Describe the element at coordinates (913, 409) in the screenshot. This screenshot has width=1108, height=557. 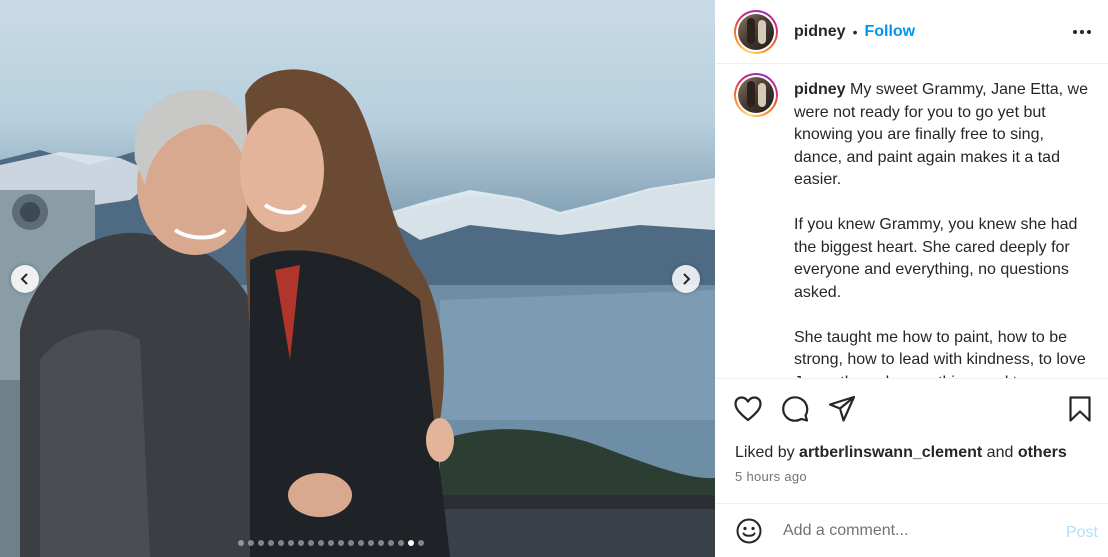
I see `action-bar` at that location.